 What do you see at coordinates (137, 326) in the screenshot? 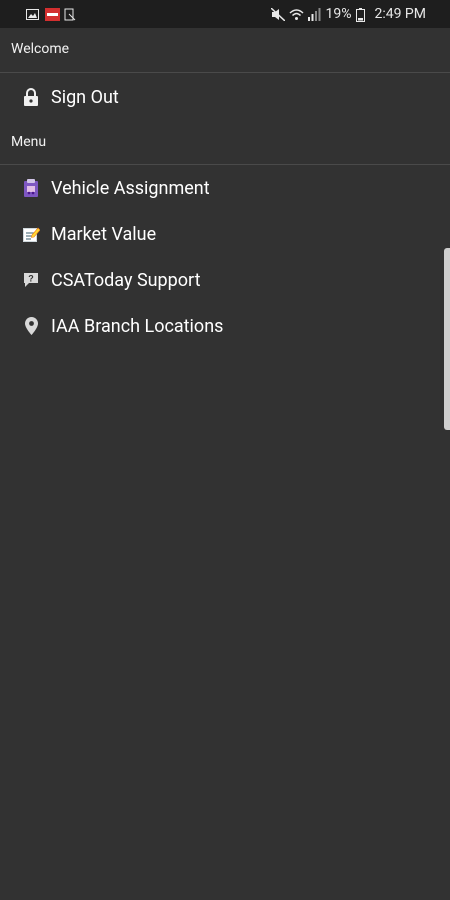
I see `menu-item-label: IAA Branch Locations` at bounding box center [137, 326].